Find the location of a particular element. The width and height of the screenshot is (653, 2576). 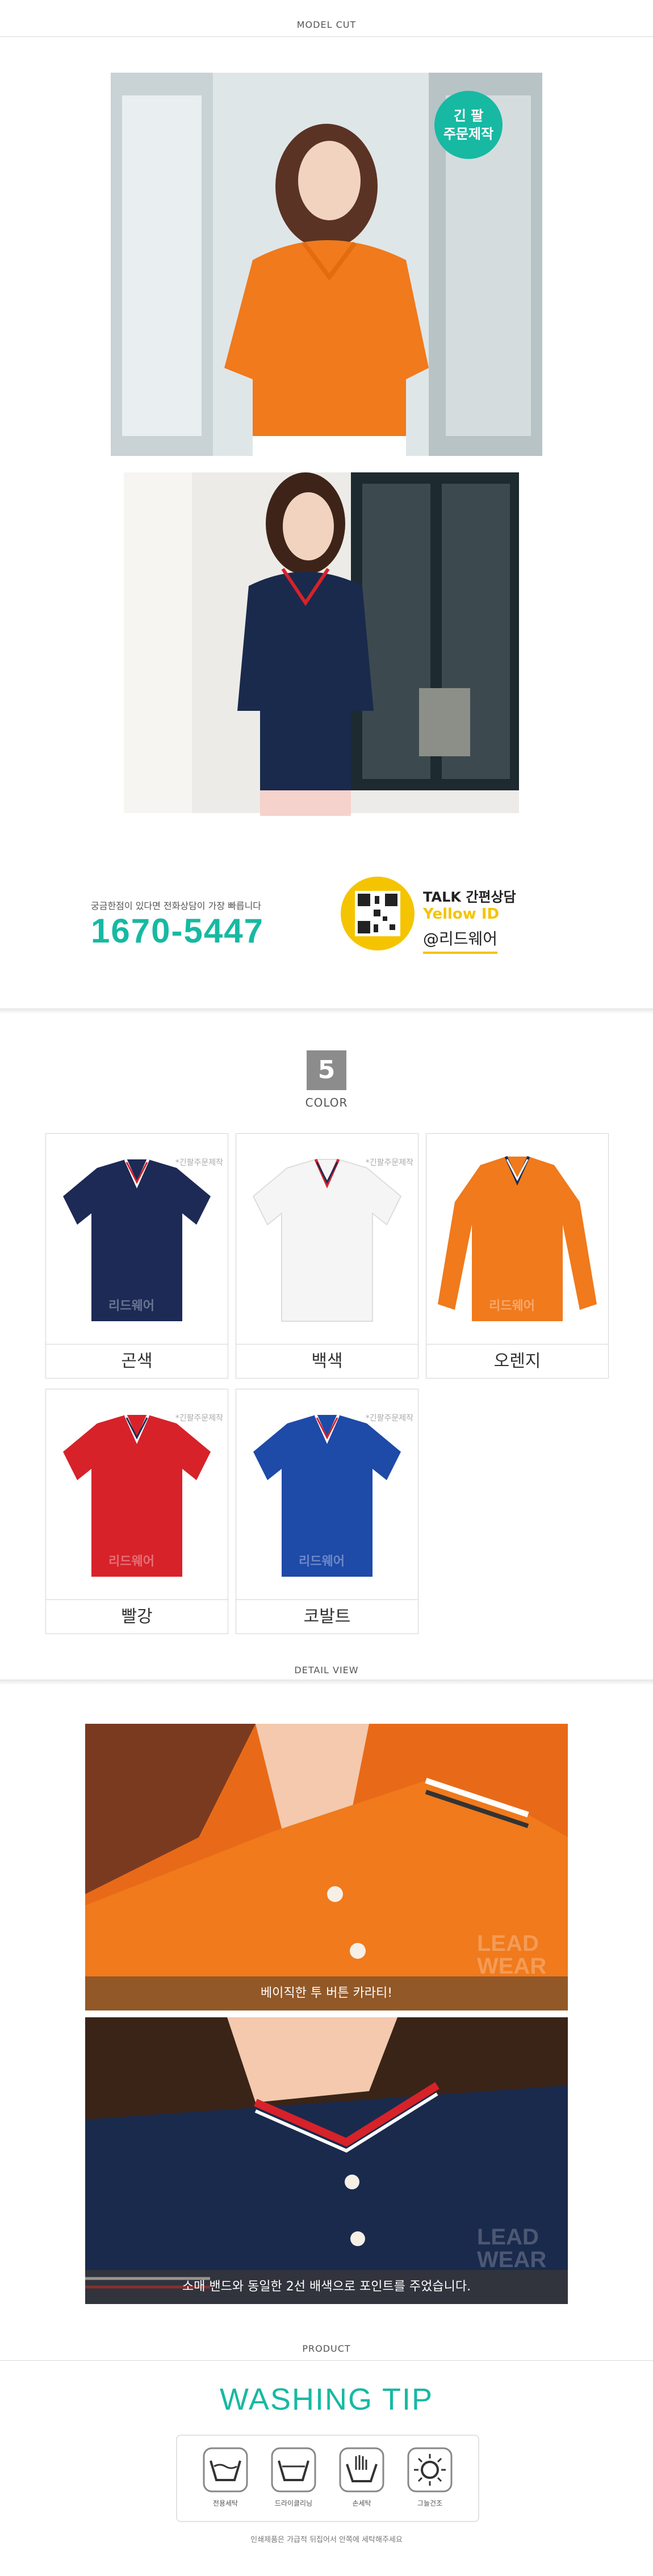

washing-tip-title: WASHING TIP is located at coordinates (326, 2399).